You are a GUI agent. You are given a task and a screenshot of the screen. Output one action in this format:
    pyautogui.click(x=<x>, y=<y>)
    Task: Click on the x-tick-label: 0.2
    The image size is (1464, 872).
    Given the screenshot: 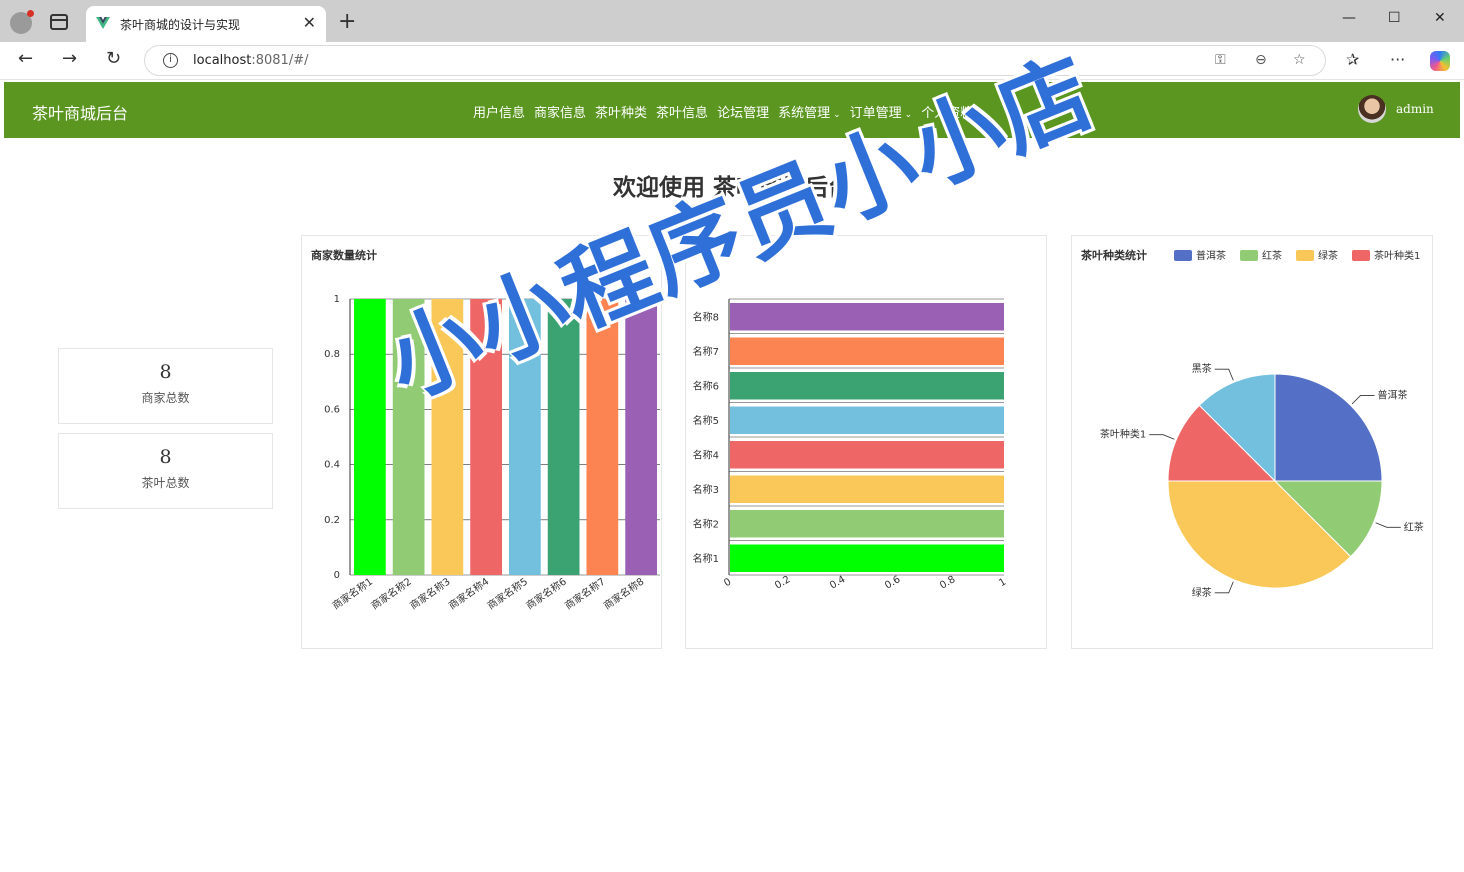 What is the action you would take?
    pyautogui.click(x=782, y=582)
    